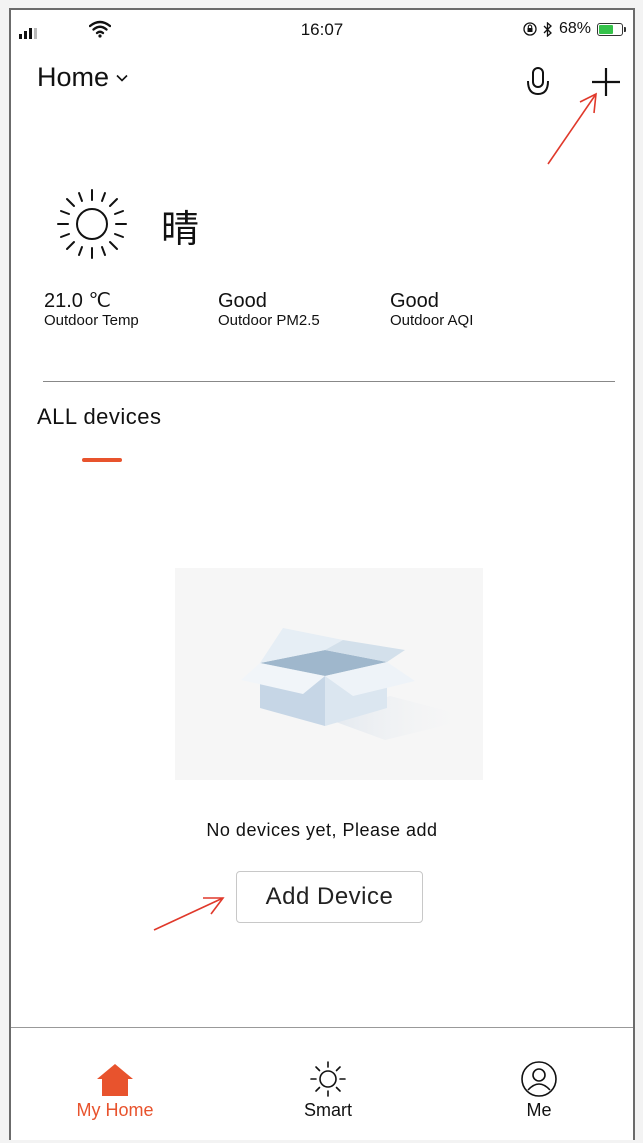 The height and width of the screenshot is (1143, 643). I want to click on tab-label: My Home, so click(115, 1110).